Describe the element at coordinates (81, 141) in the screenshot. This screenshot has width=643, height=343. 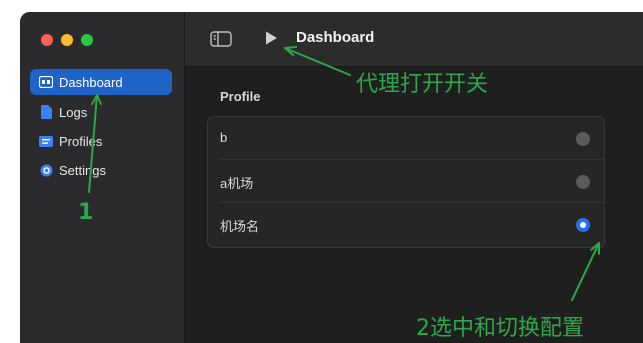
I see `sidebar-item-label: Profiles` at that location.